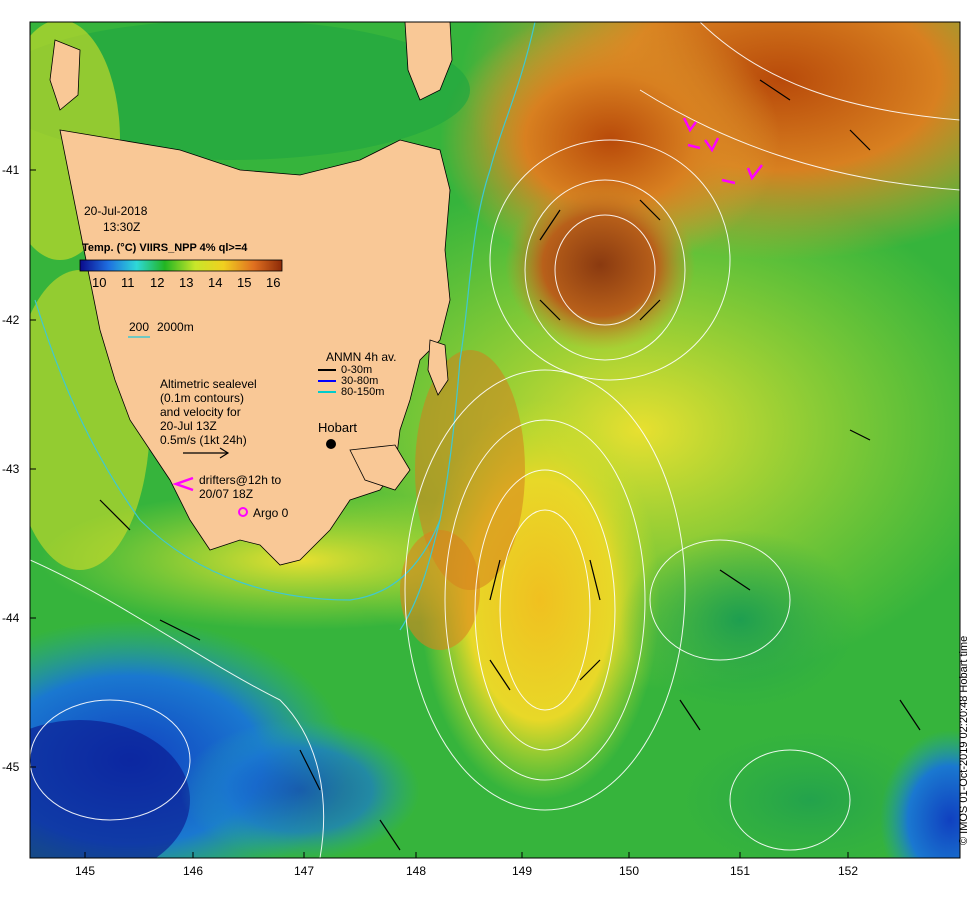 This screenshot has height=900, width=980. What do you see at coordinates (271, 513) in the screenshot?
I see `argo-label: Argo 0` at bounding box center [271, 513].